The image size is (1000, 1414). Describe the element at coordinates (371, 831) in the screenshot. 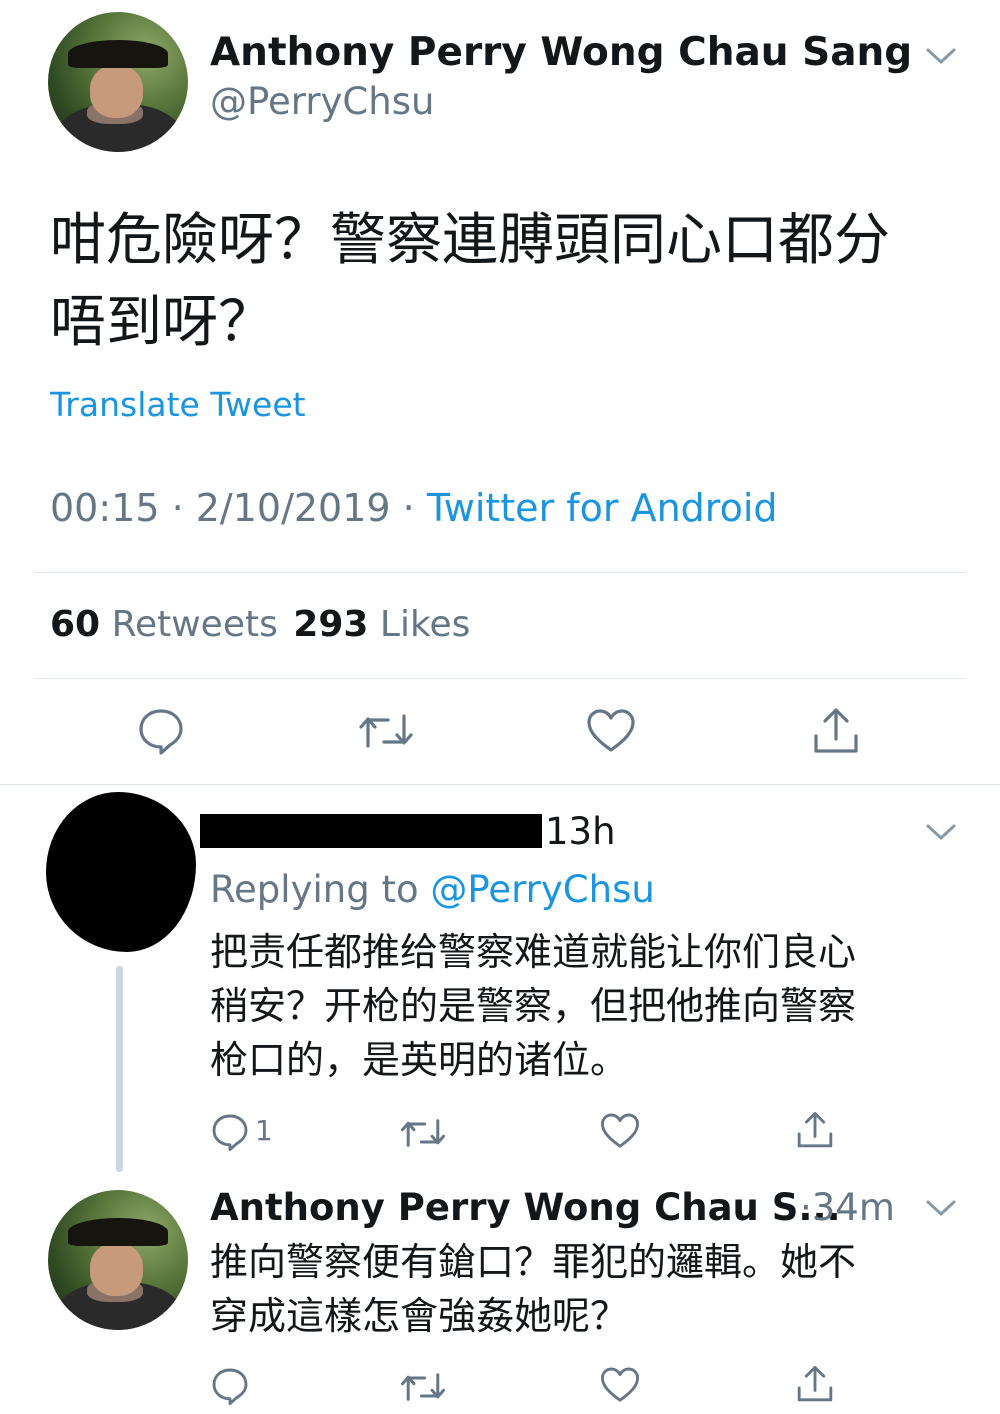

I see `redacted-author-name` at that location.